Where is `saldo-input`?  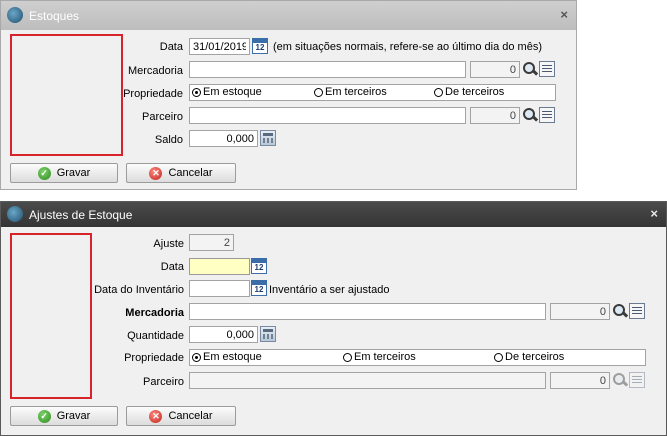
saldo-input is located at coordinates (223, 138).